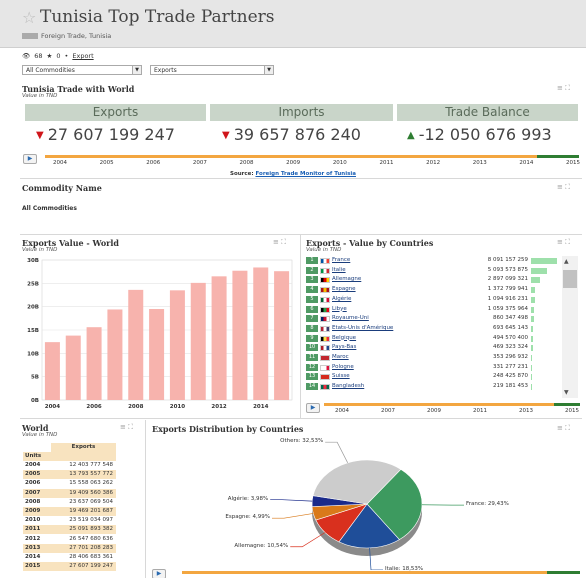 The width and height of the screenshot is (586, 578). Describe the element at coordinates (431, 261) in the screenshot. I see `country-row: 1 France 8 091 157 259` at that location.